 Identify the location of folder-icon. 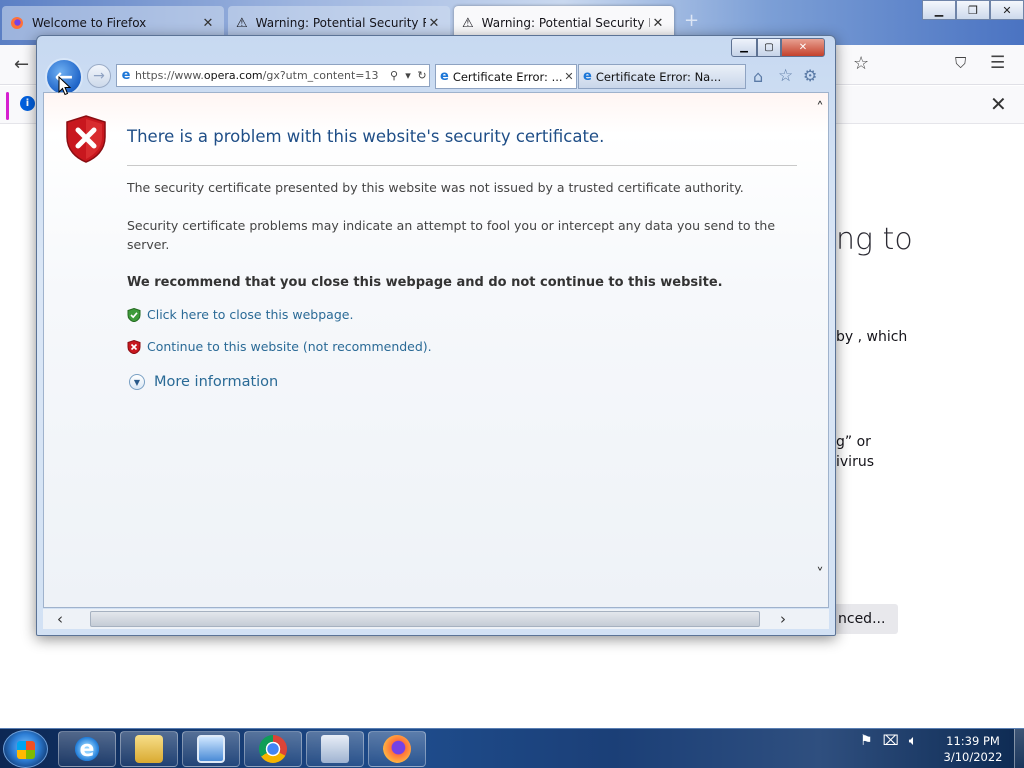
(149, 749).